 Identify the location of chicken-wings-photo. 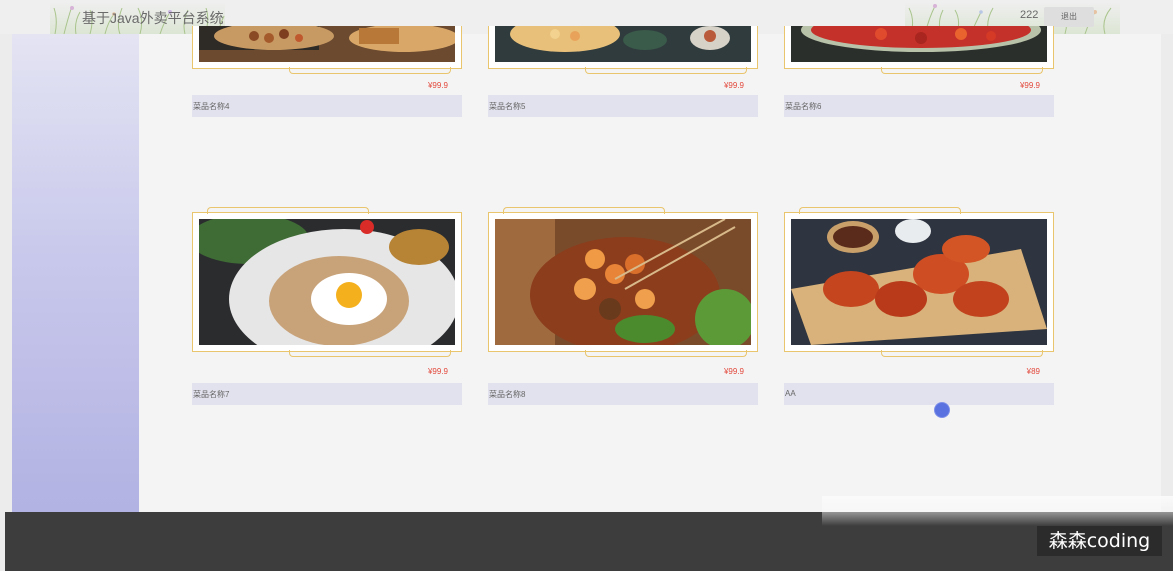
(919, 282).